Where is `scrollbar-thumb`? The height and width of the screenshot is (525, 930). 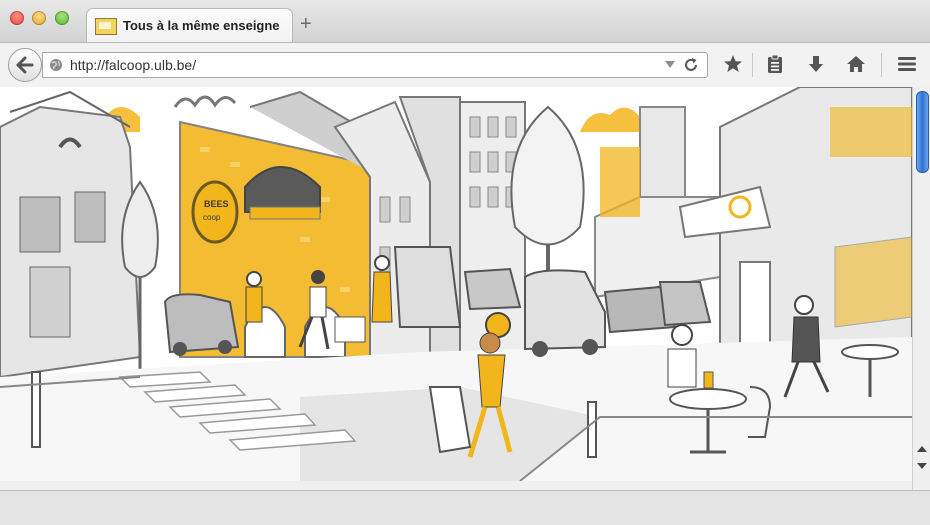 scrollbar-thumb is located at coordinates (922, 132).